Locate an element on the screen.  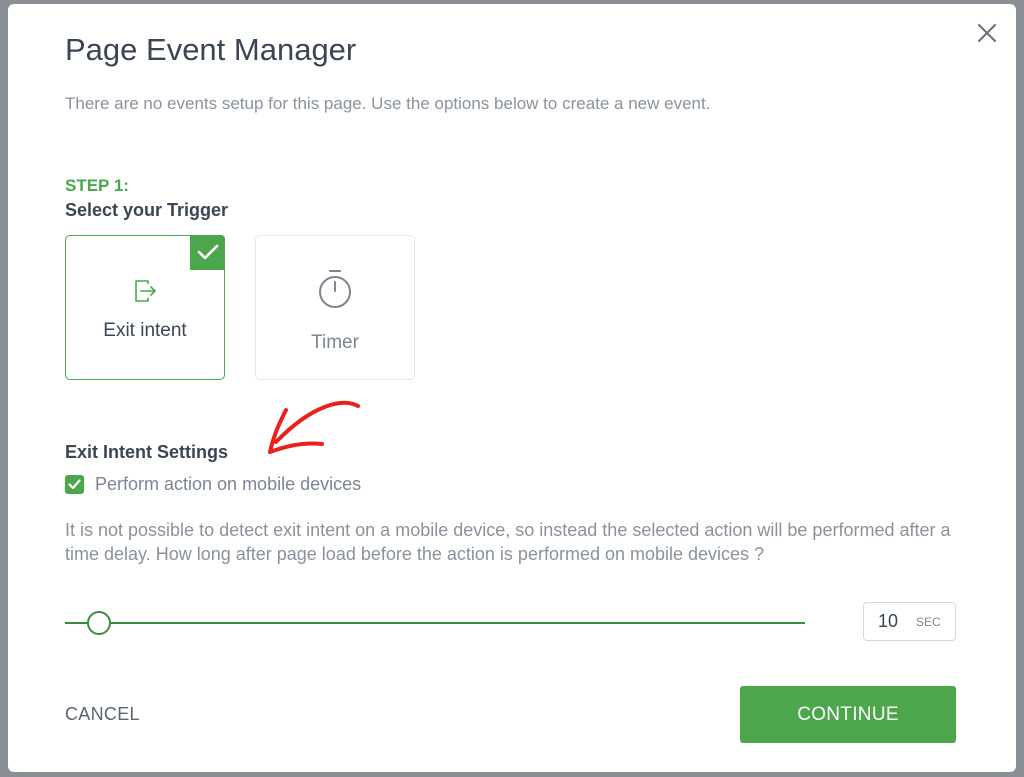
close-button is located at coordinates (987, 33).